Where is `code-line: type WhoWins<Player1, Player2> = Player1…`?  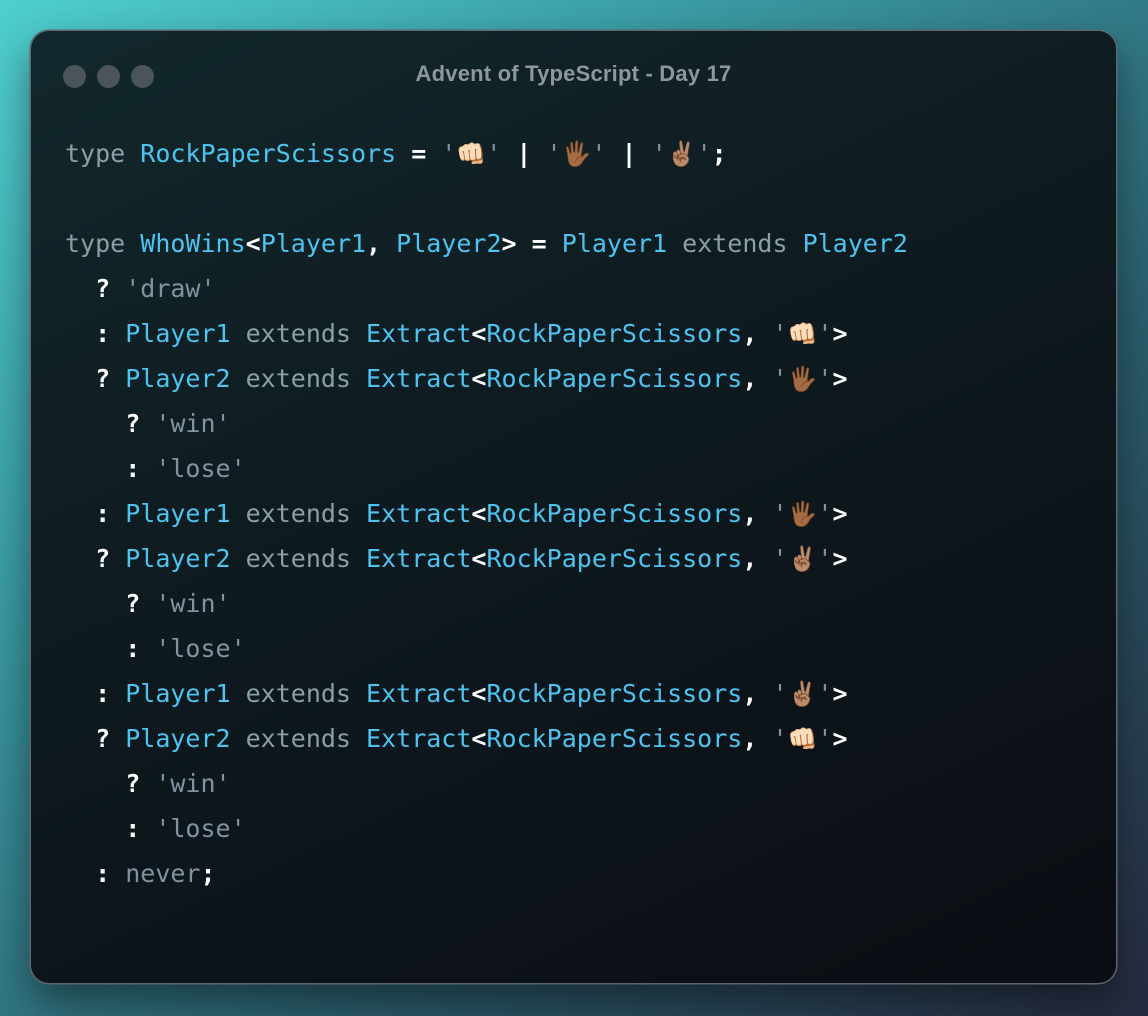
code-line: type WhoWins<Player1, Player2> = Player1… is located at coordinates (486, 243).